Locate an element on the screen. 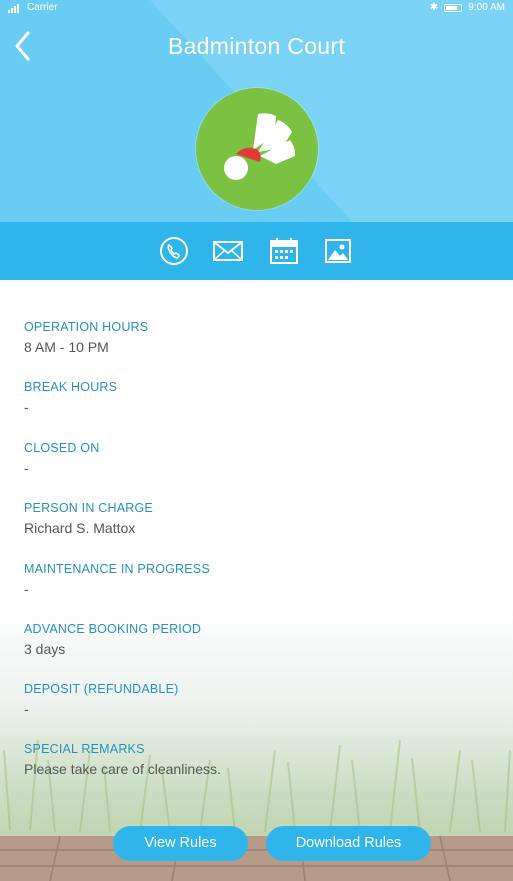 The image size is (513, 881). calendar-button is located at coordinates (284, 251).